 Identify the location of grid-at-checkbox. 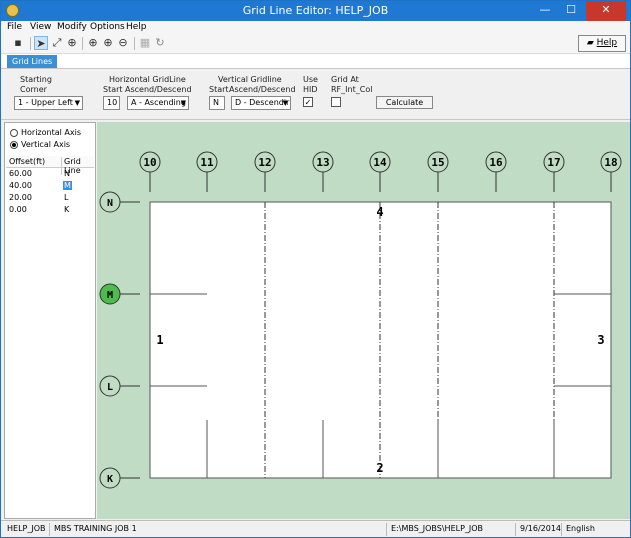
(336, 102).